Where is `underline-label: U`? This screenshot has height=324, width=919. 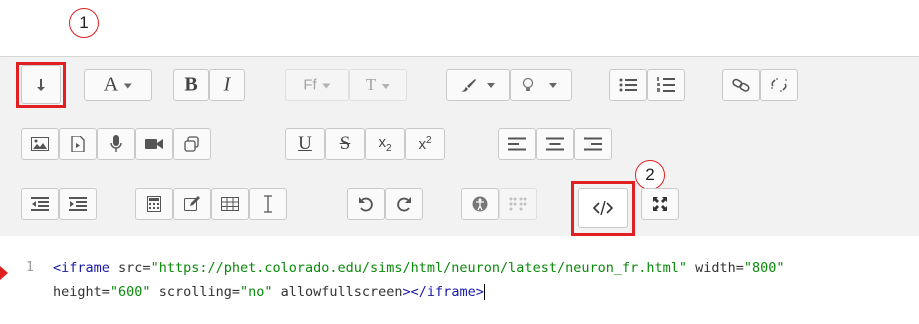
underline-label: U is located at coordinates (305, 143).